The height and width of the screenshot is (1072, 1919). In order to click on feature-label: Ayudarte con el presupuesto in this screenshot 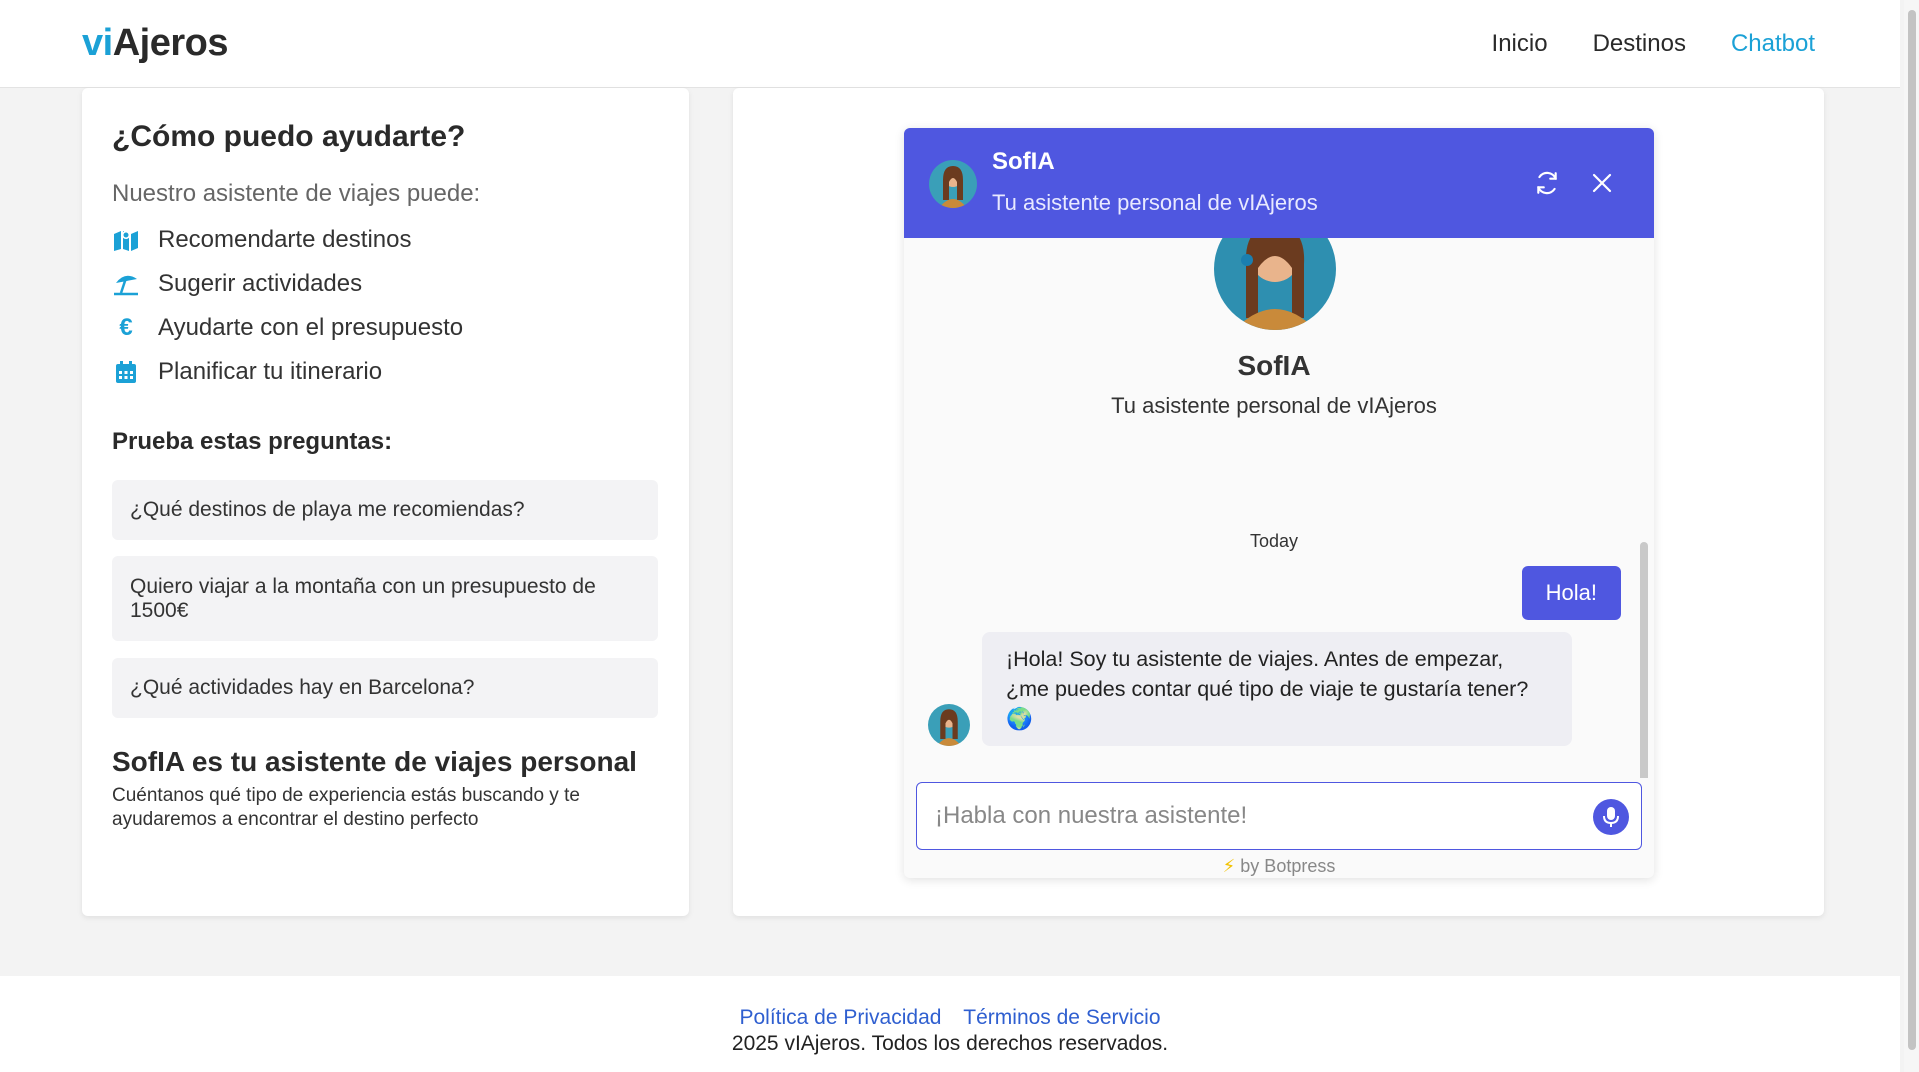, I will do `click(311, 327)`.